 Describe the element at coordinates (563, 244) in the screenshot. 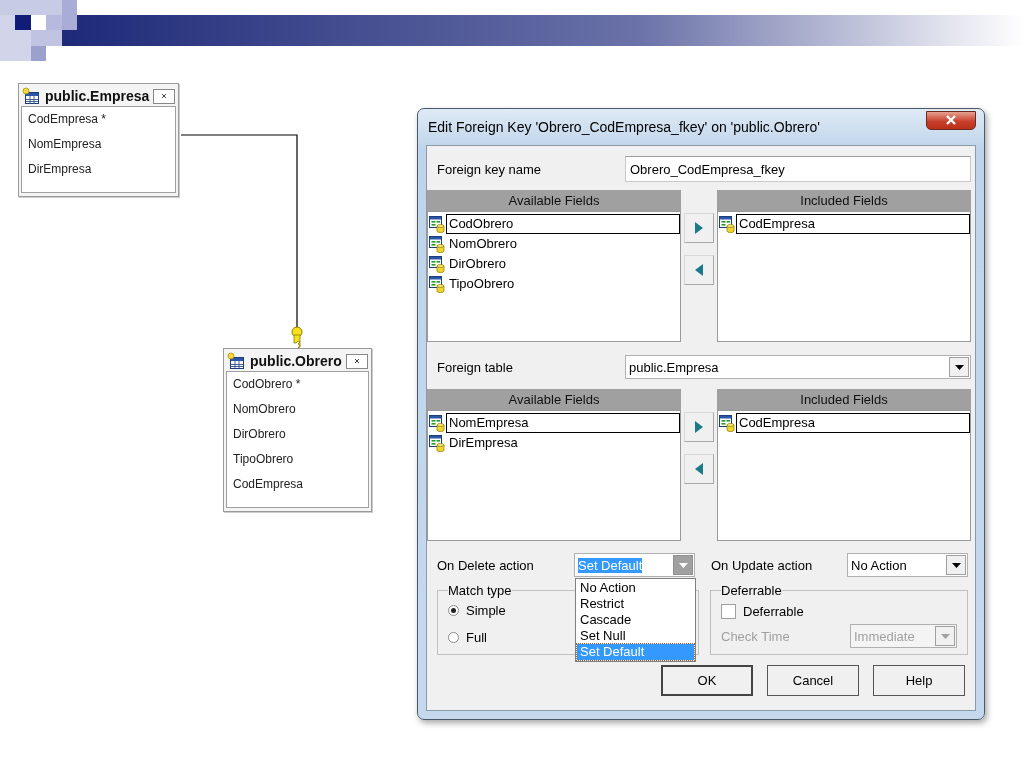

I see `list-item: NomObrero` at that location.